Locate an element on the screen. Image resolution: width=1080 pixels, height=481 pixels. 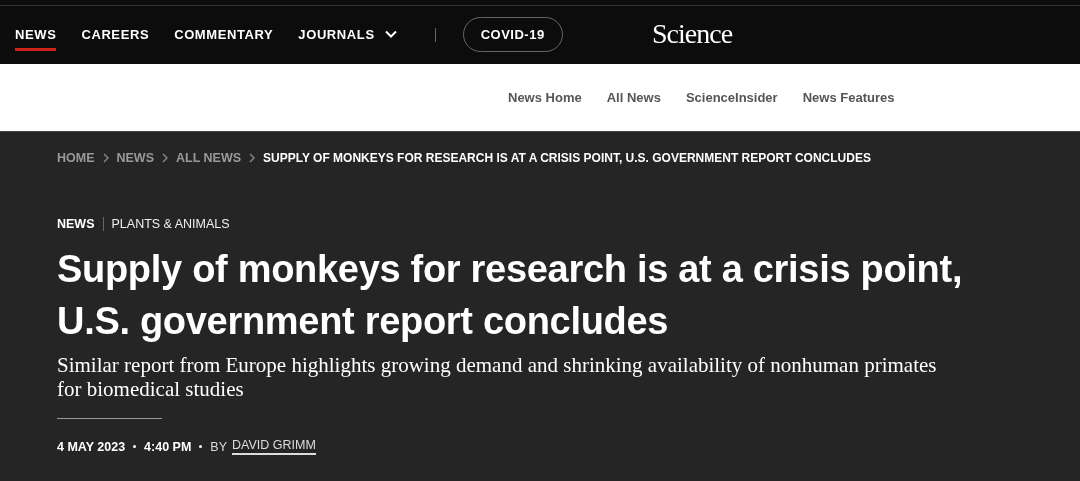
breadcrumb-link: NEWS is located at coordinates (135, 158).